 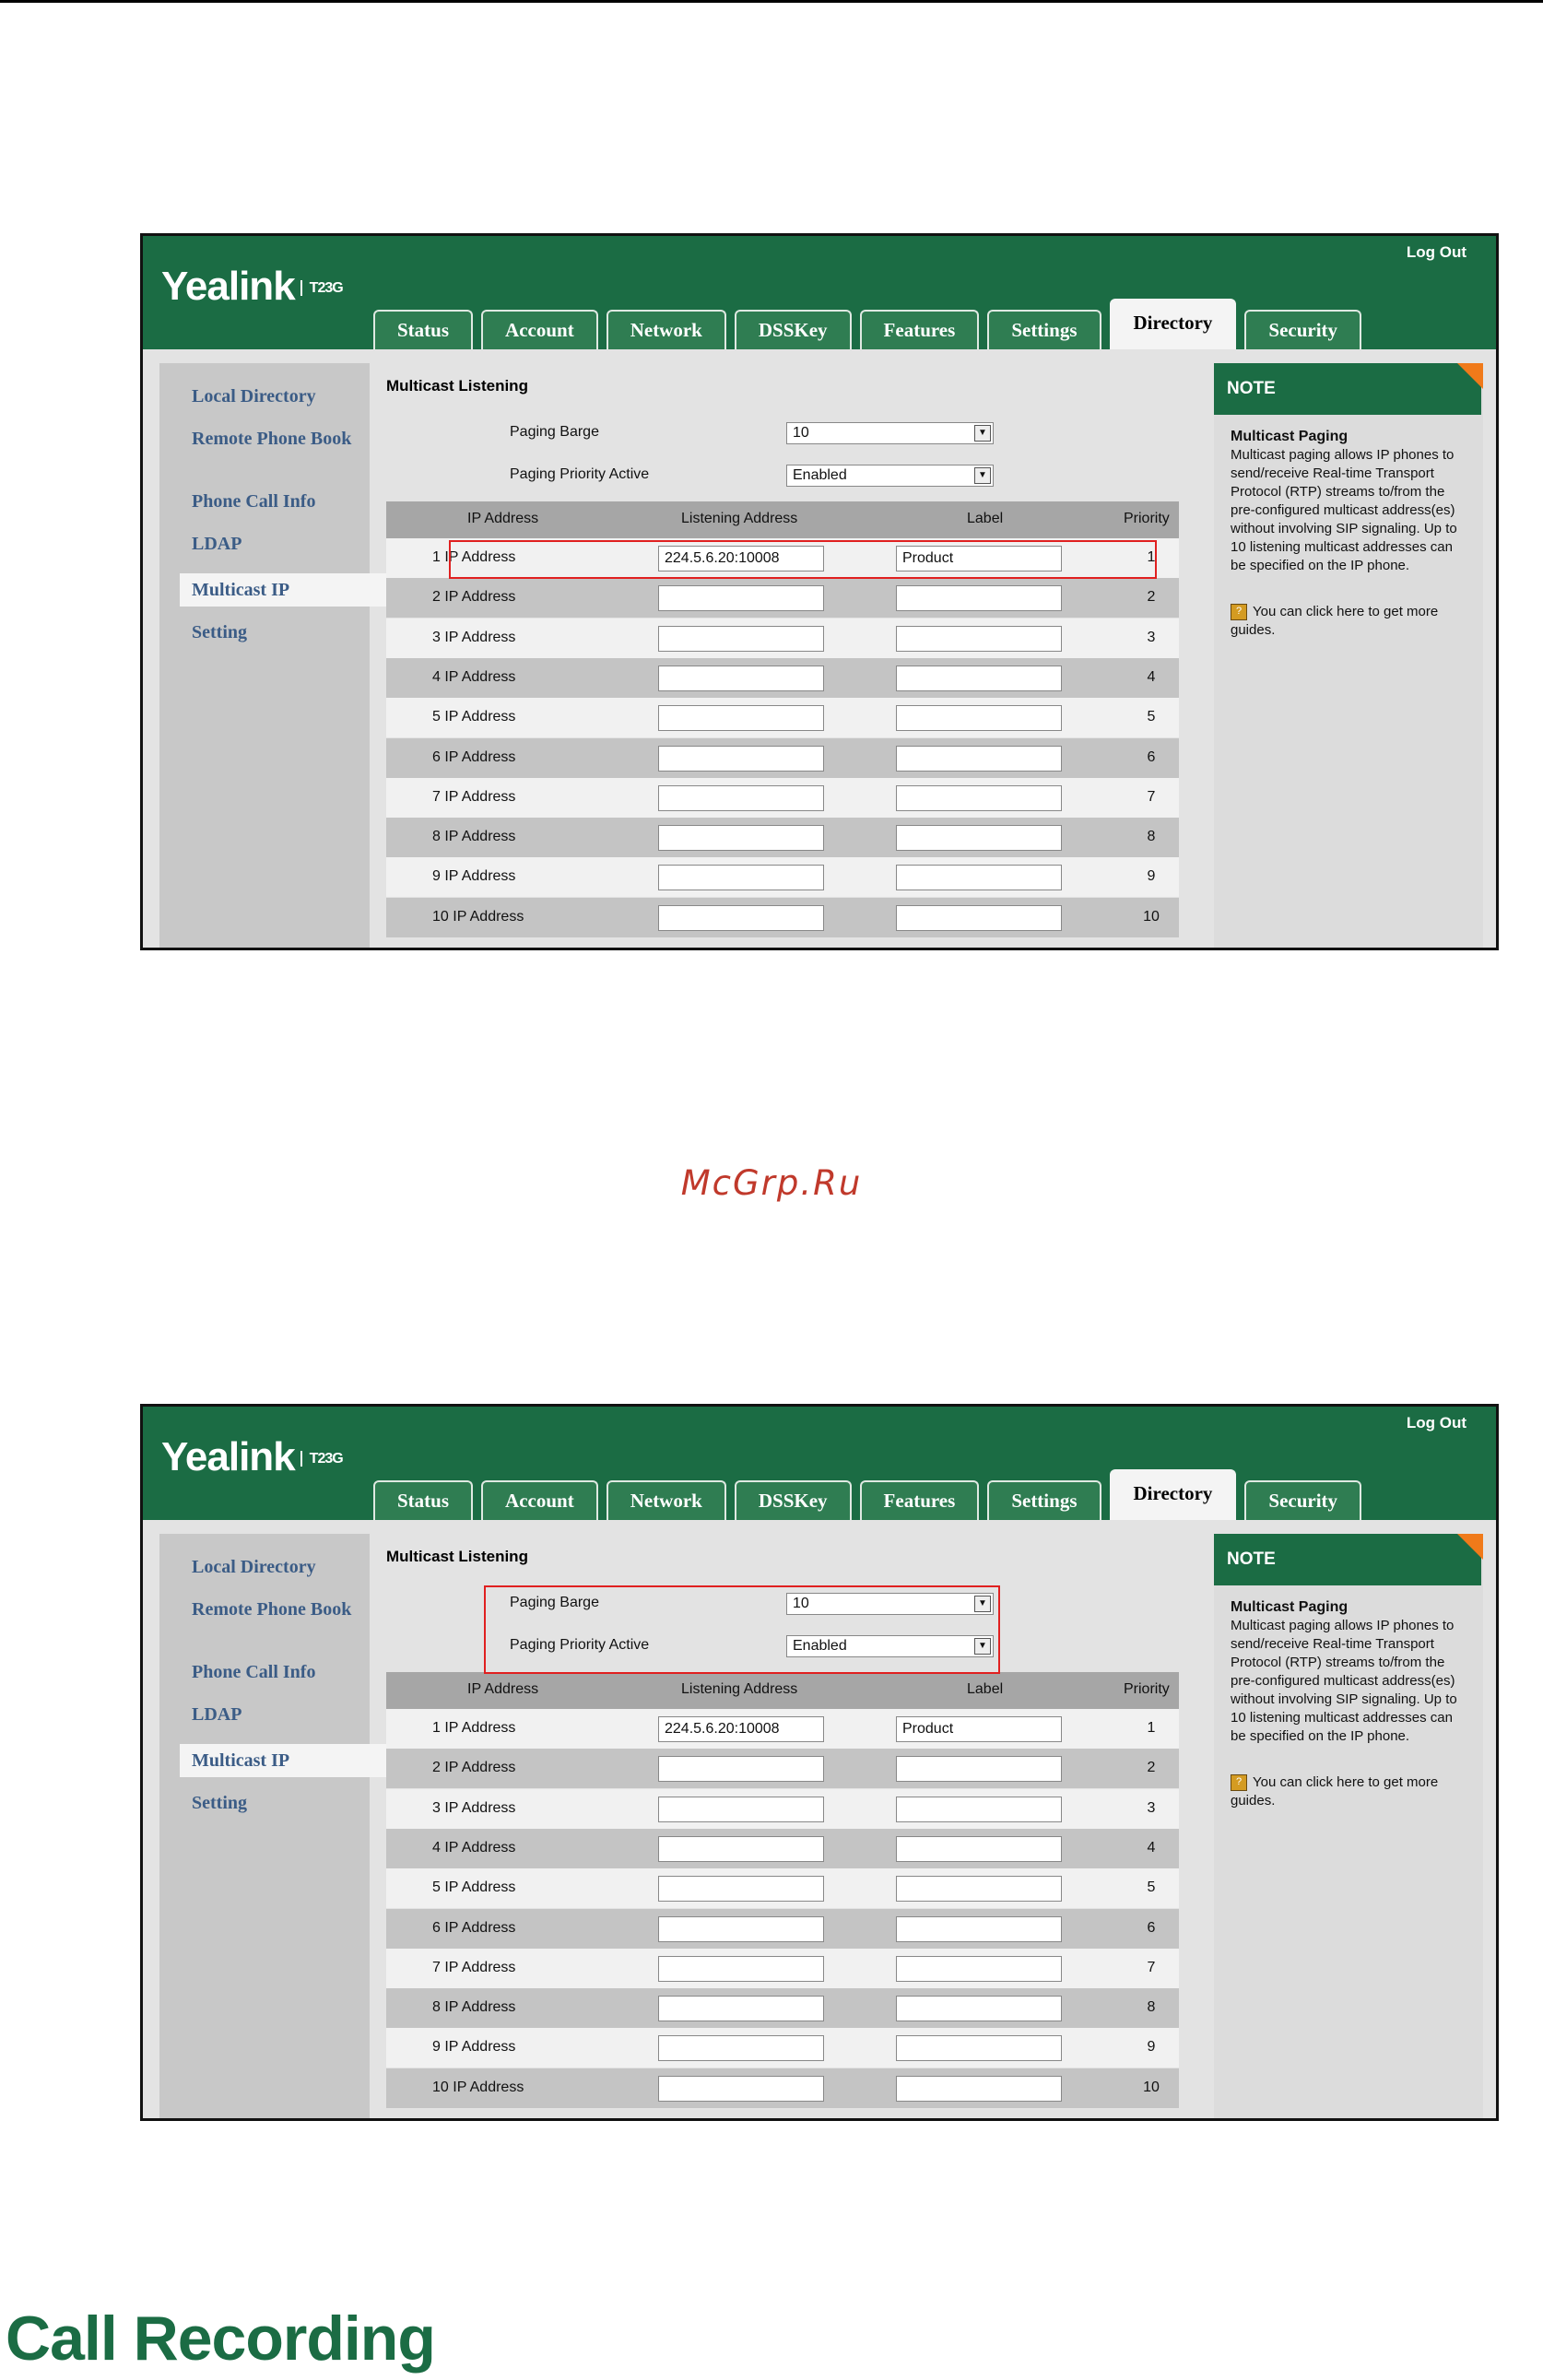 What do you see at coordinates (741, 1729) in the screenshot?
I see `listening-address-input: 224.5.6.20:10008` at bounding box center [741, 1729].